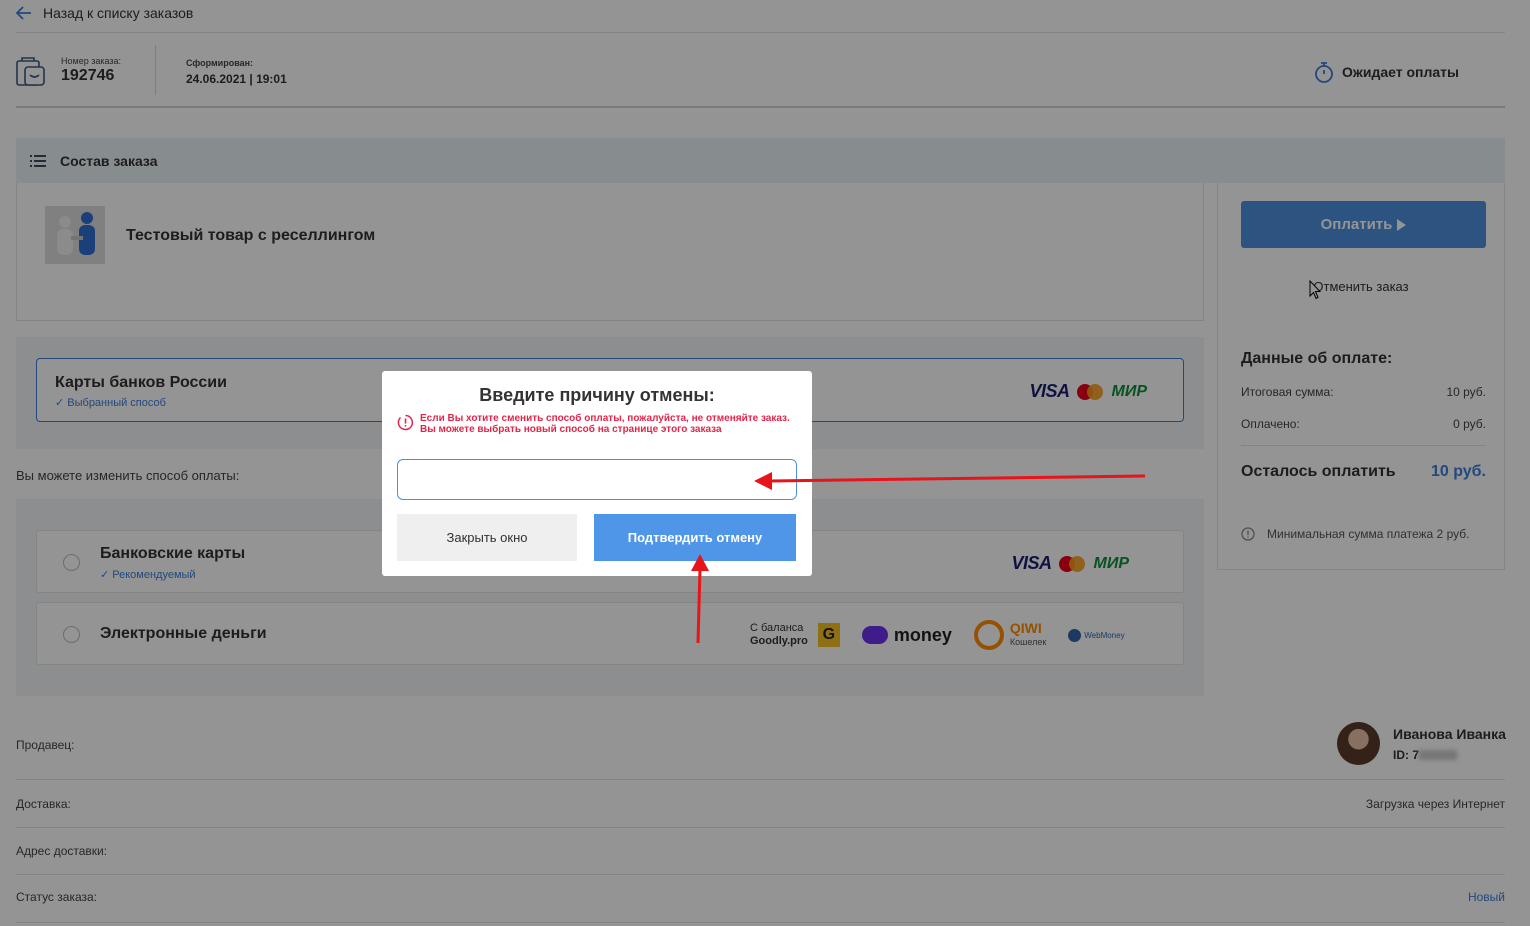  What do you see at coordinates (405, 422) in the screenshot?
I see `warning-icon` at bounding box center [405, 422].